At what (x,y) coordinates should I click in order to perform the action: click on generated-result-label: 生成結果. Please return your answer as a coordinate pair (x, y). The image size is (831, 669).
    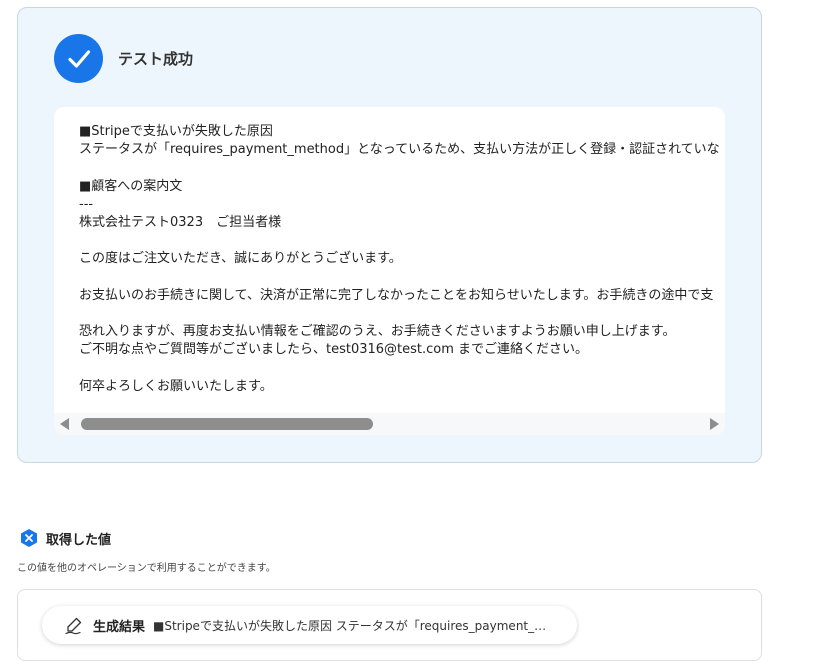
    Looking at the image, I should click on (119, 627).